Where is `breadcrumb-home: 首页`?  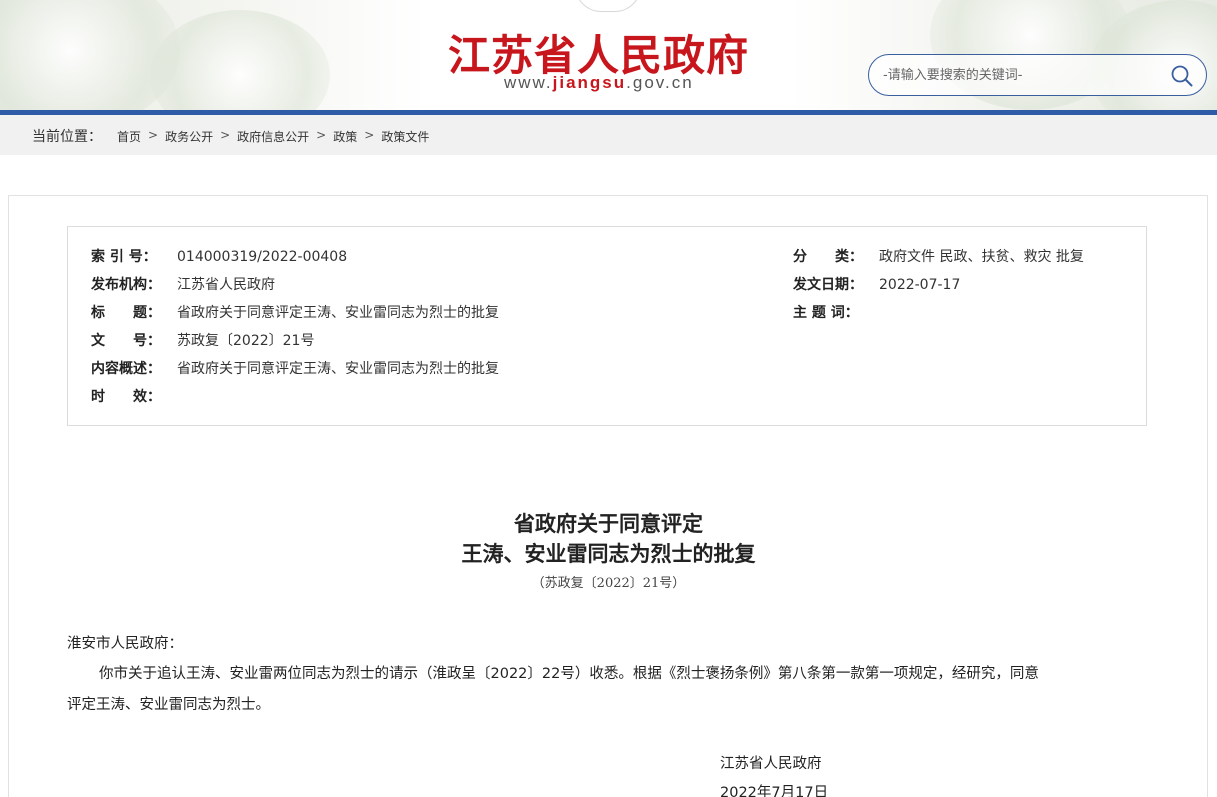
breadcrumb-home: 首页 is located at coordinates (129, 136).